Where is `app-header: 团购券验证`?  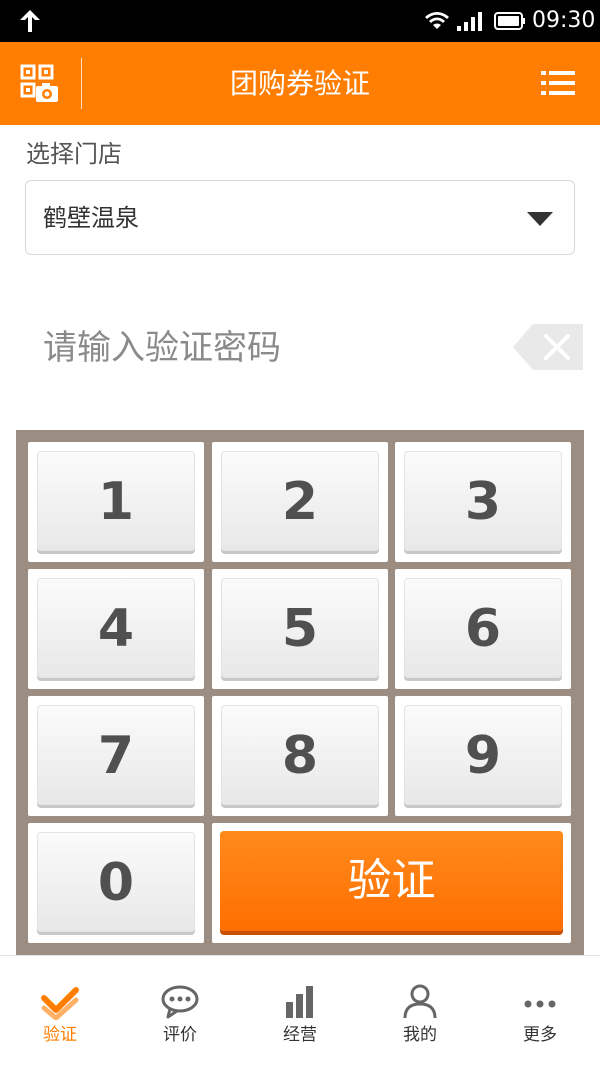 app-header: 团购券验证 is located at coordinates (300, 83).